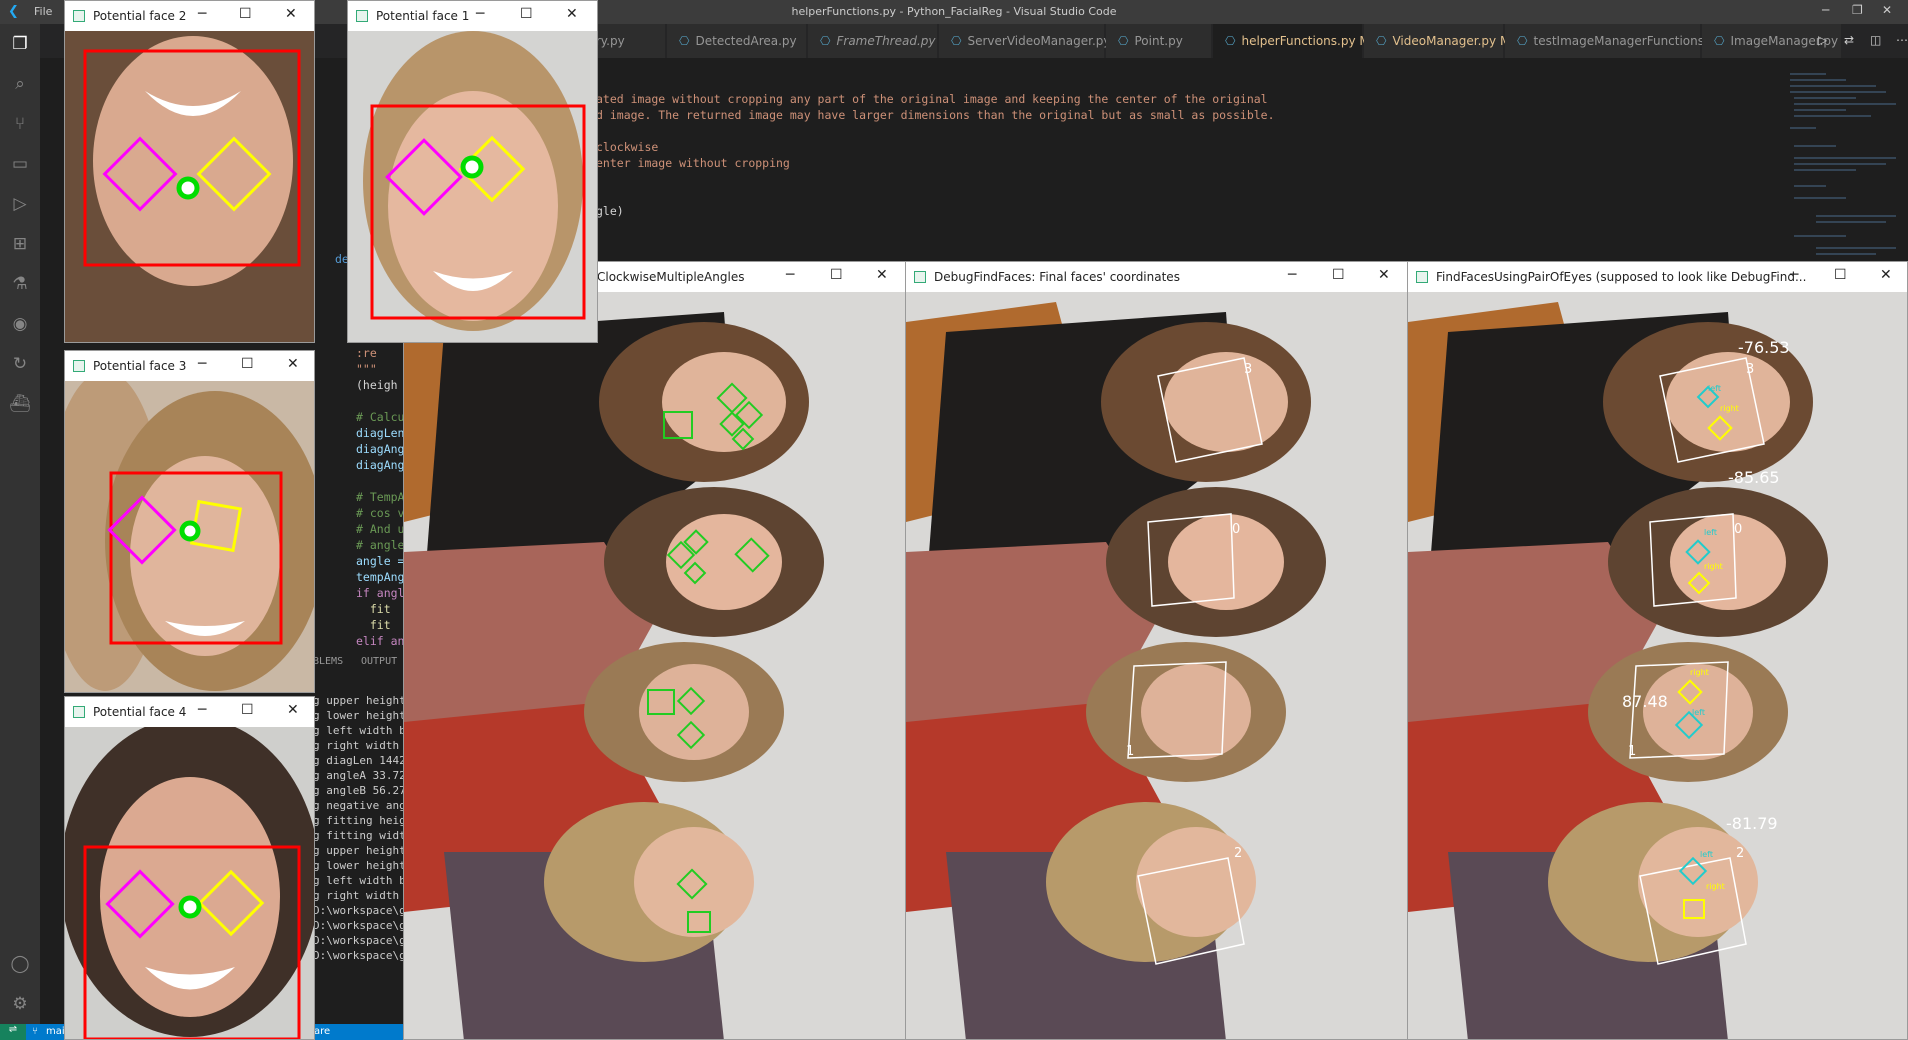 This screenshot has width=1908, height=1040. Describe the element at coordinates (472, 16) in the screenshot. I see `window-titlebar: Potential face 1 ─ ☐ ✕` at that location.